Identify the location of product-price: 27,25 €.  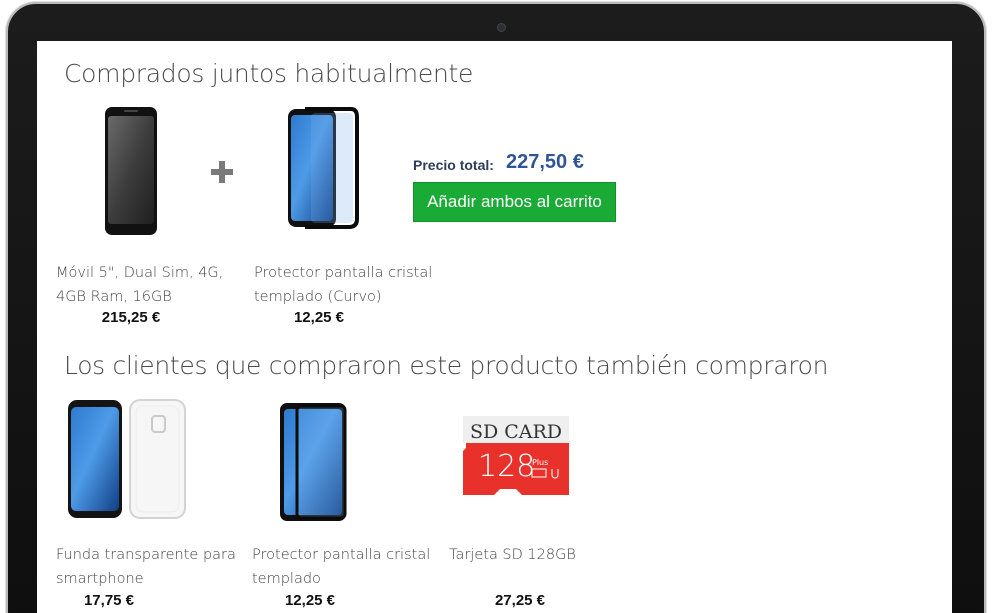
(520, 600).